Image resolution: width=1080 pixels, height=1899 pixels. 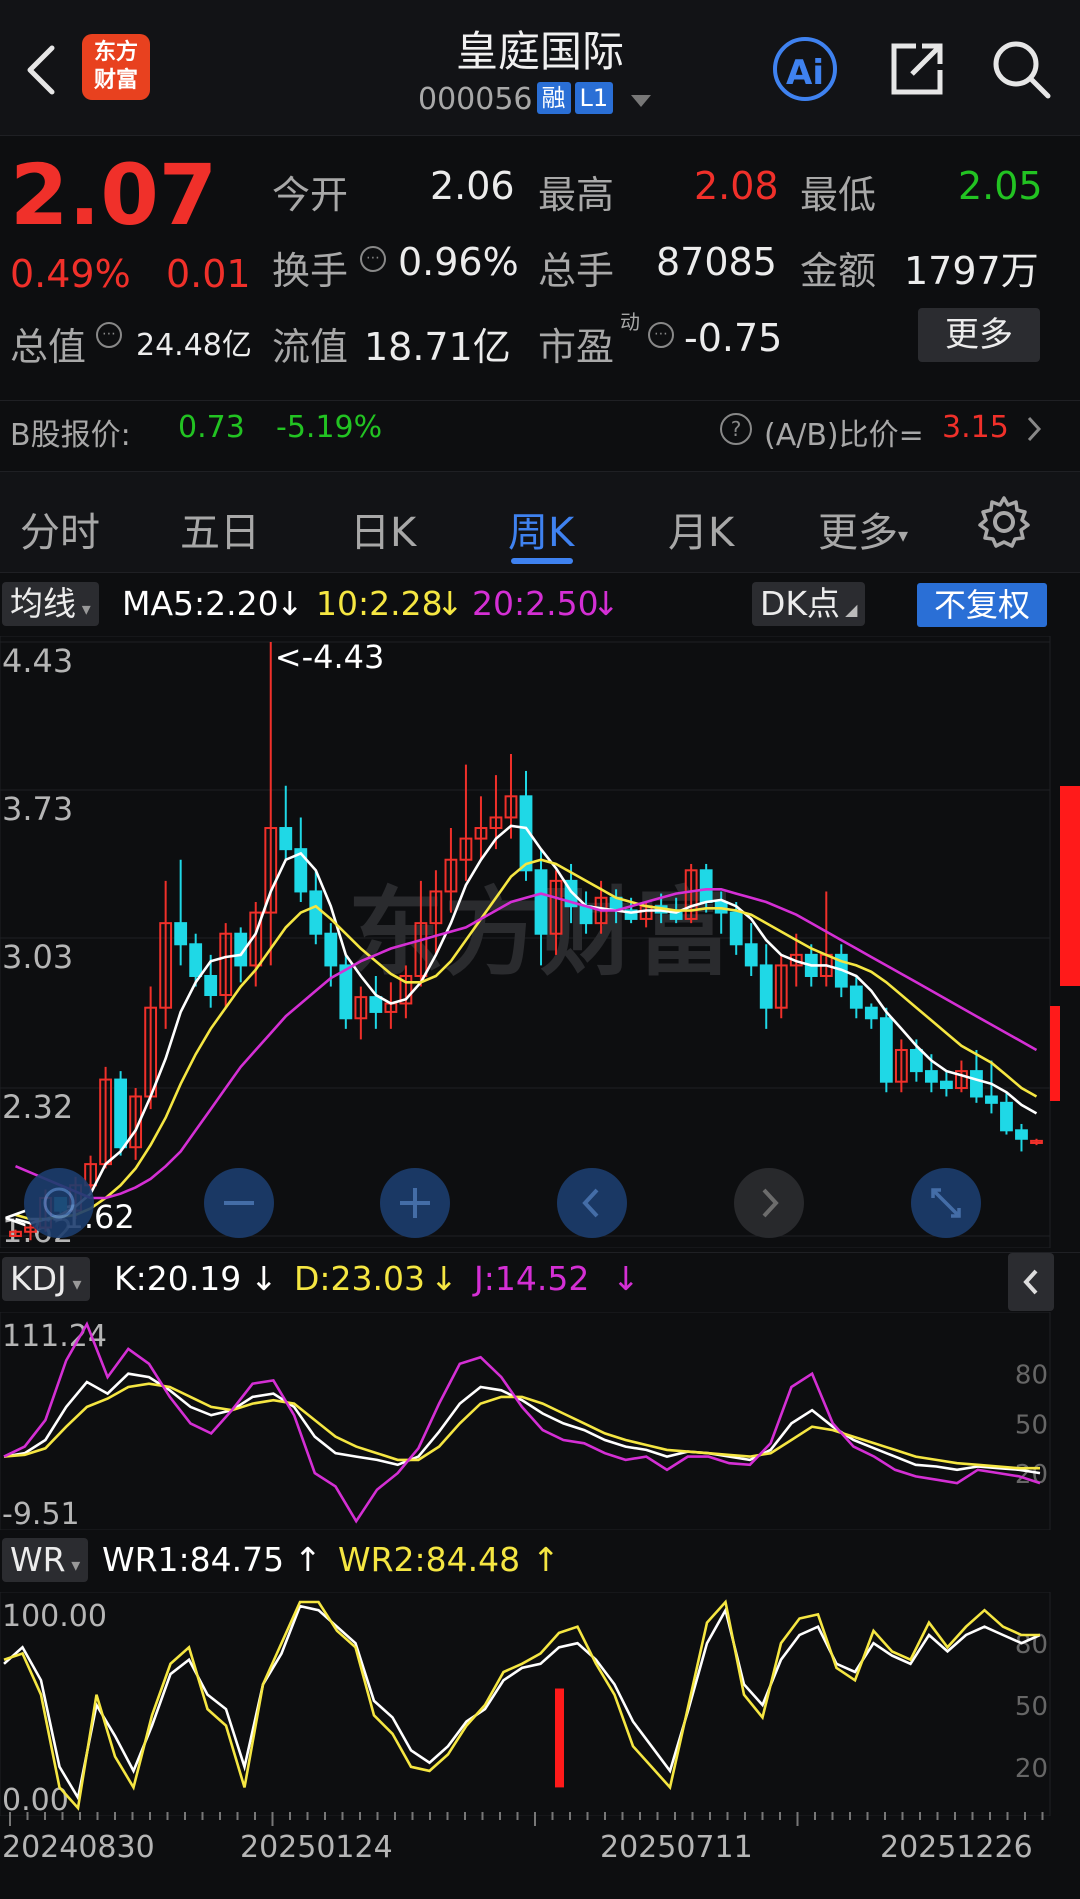 What do you see at coordinates (78, 1847) in the screenshot?
I see `x-label-start: 20240830` at bounding box center [78, 1847].